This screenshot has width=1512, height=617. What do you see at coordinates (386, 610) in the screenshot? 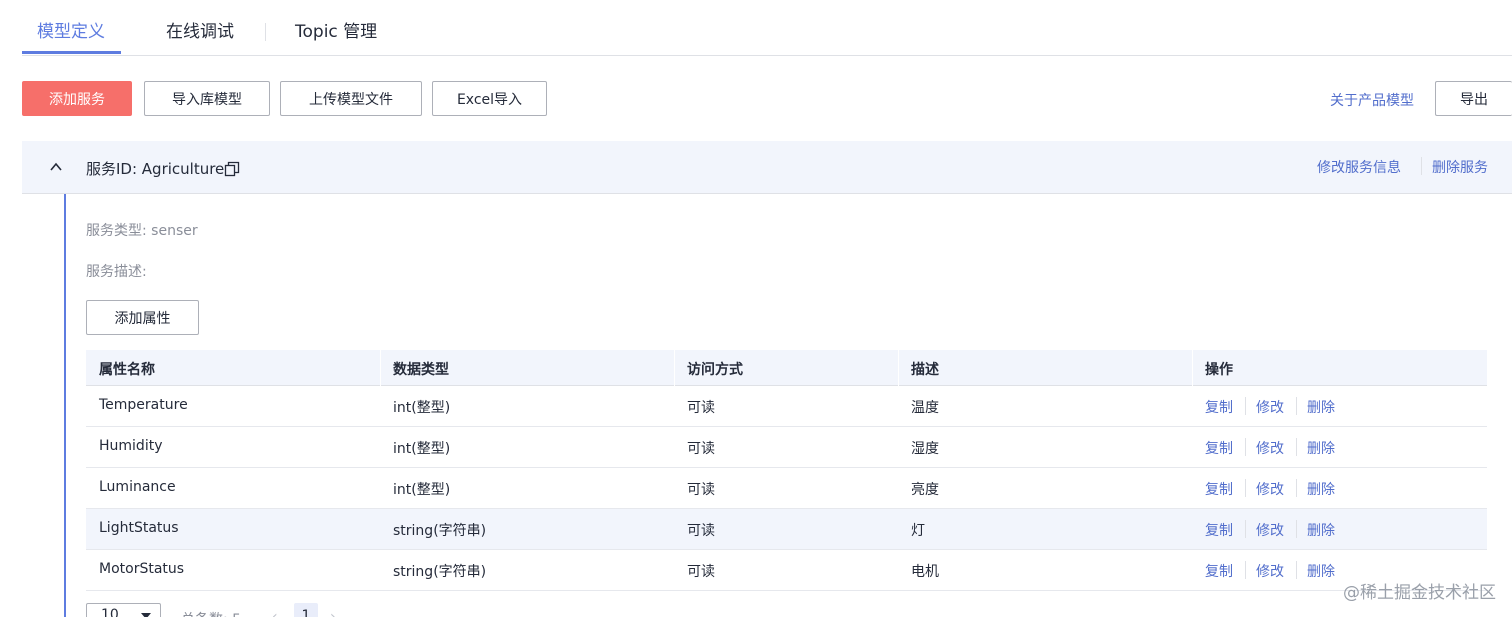
I see `pagination: 10 总条数: 5 ‹ 1 ›` at bounding box center [386, 610].